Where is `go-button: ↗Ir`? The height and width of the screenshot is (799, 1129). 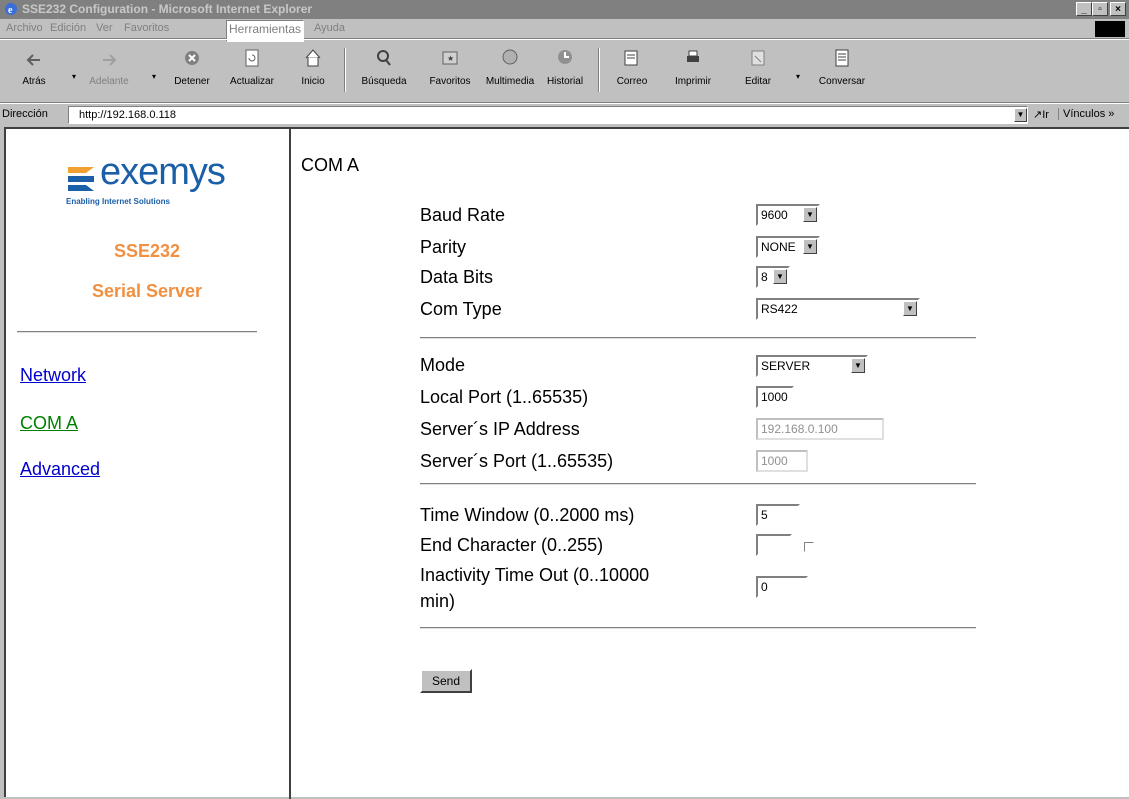
go-button: ↗Ir is located at coordinates (1041, 114).